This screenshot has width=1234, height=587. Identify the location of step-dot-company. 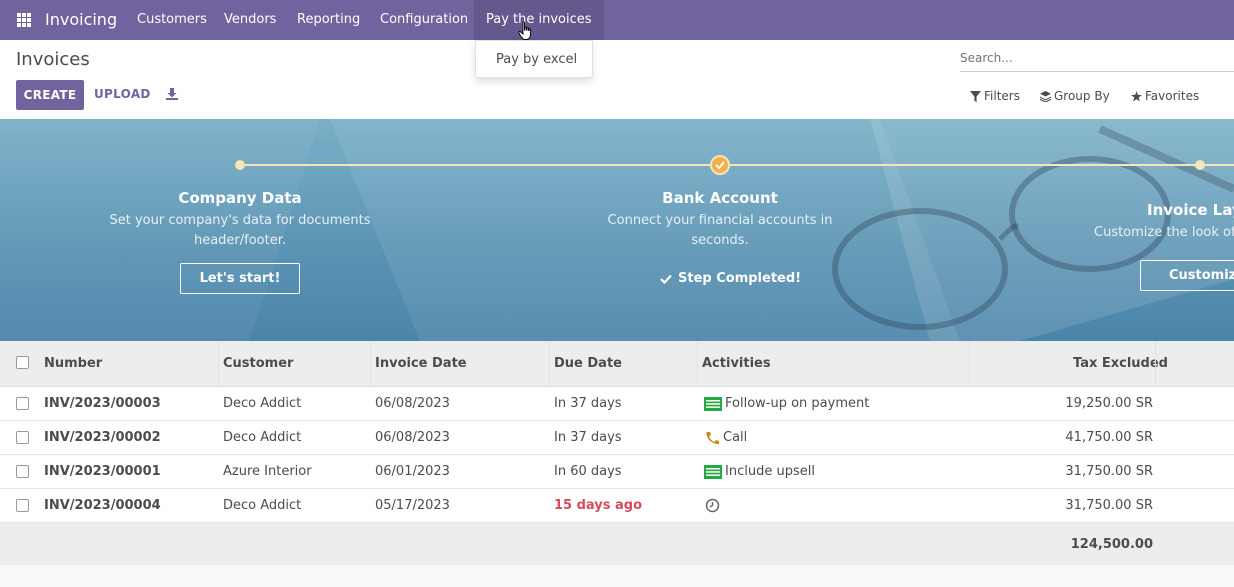
(240, 165).